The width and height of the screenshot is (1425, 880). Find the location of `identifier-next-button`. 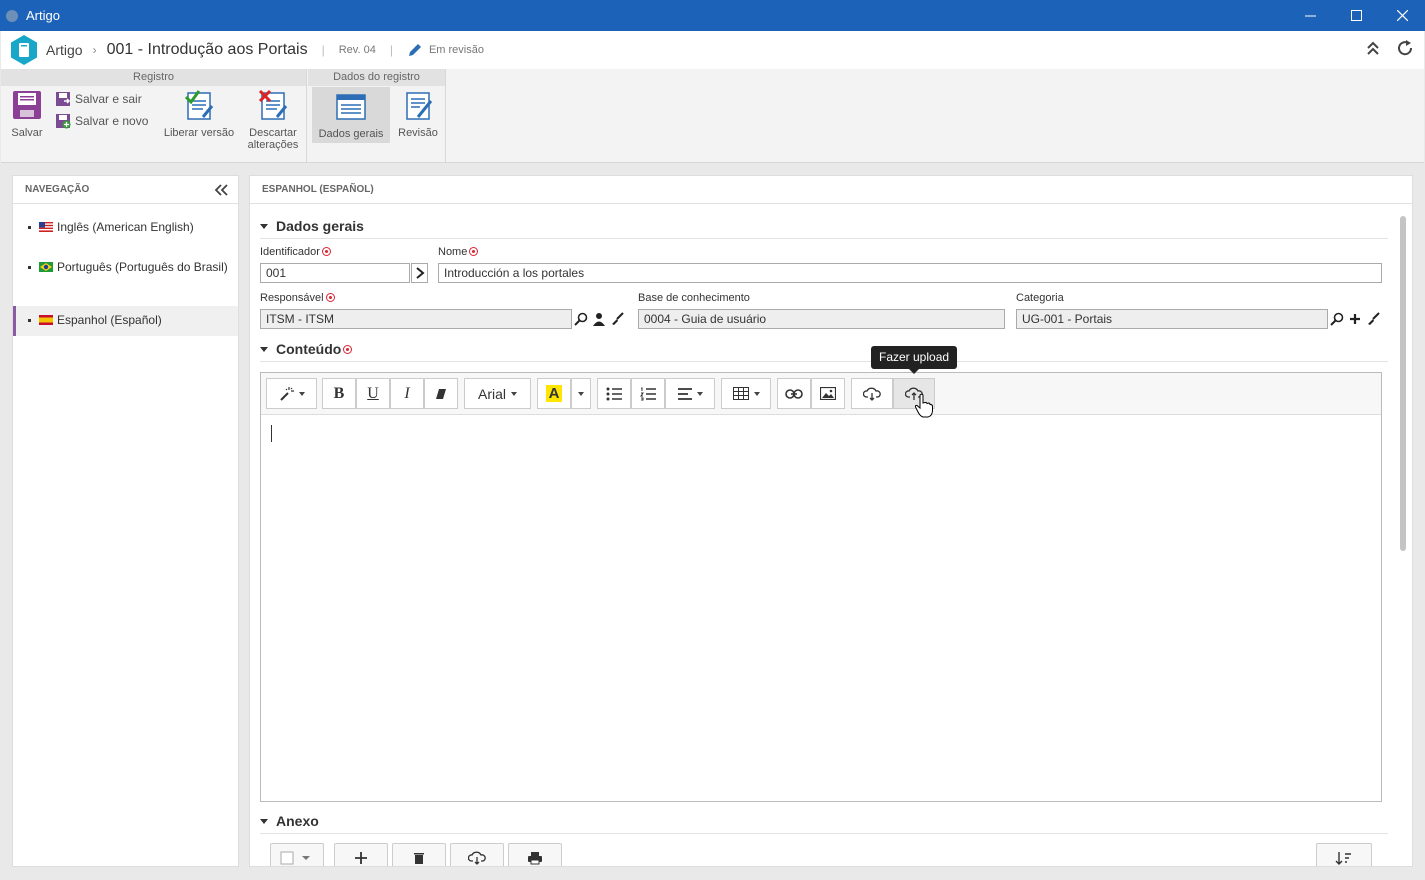

identifier-next-button is located at coordinates (419, 273).